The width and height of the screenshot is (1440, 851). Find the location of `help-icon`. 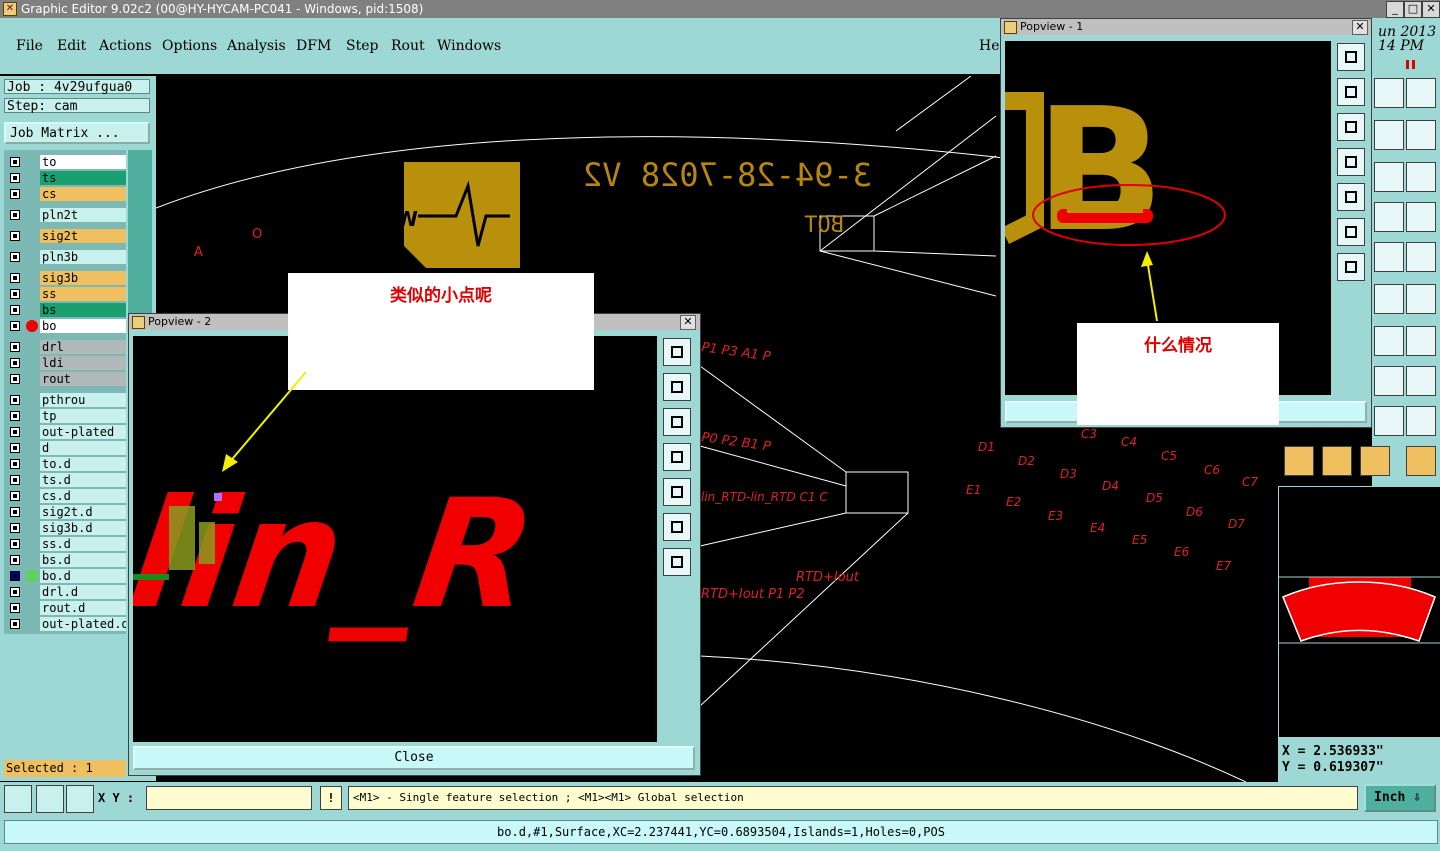

help-icon is located at coordinates (1421, 177).